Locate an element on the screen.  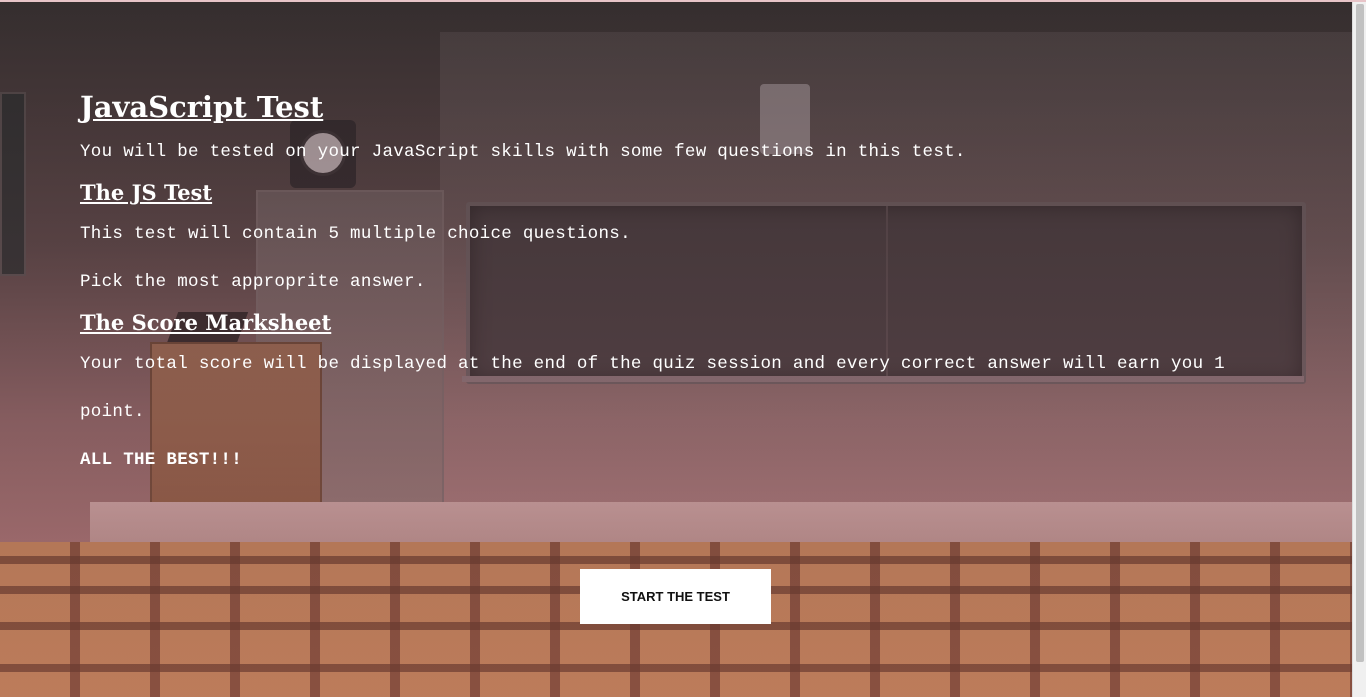
js-test-detail-2: Pick the most approprite answer. is located at coordinates (253, 282).